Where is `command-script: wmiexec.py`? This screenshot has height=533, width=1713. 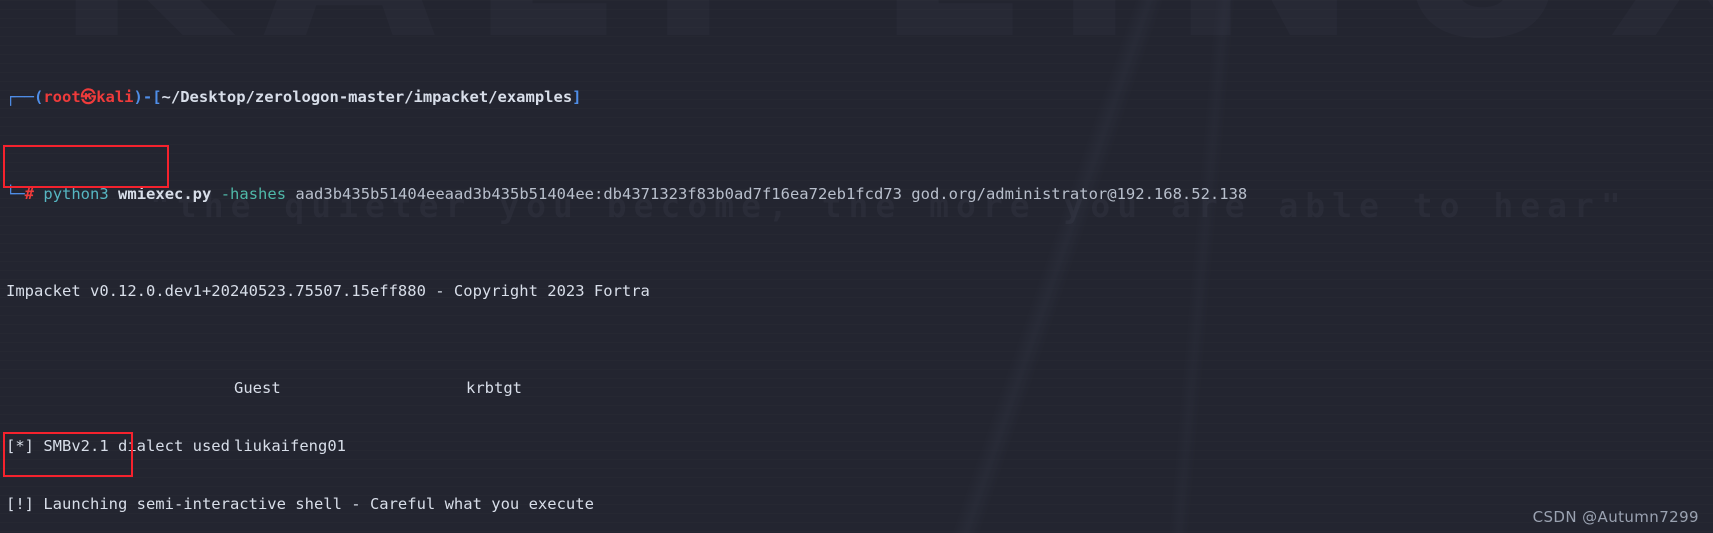 command-script: wmiexec.py is located at coordinates (165, 193).